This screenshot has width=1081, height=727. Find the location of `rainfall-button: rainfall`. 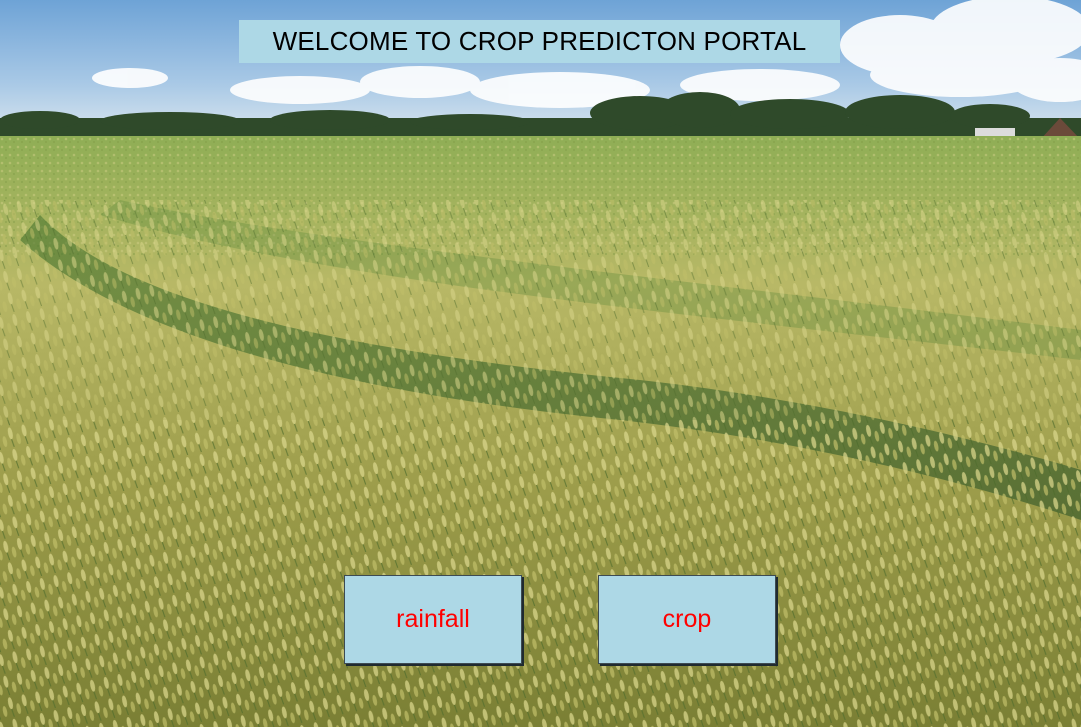

rainfall-button: rainfall is located at coordinates (433, 619).